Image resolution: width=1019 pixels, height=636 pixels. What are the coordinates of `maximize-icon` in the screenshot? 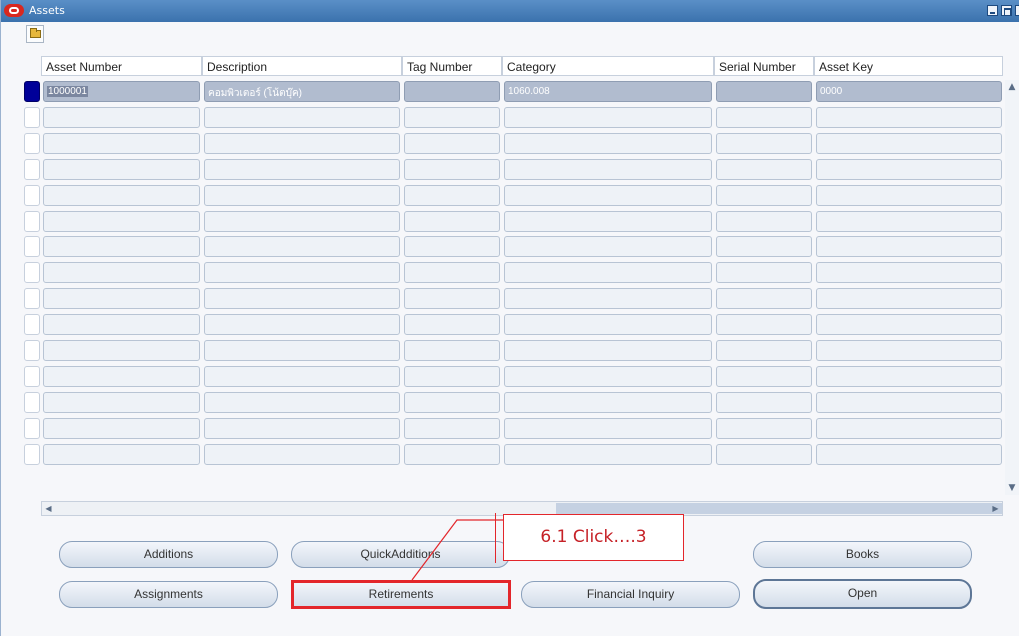 It's located at (1006, 10).